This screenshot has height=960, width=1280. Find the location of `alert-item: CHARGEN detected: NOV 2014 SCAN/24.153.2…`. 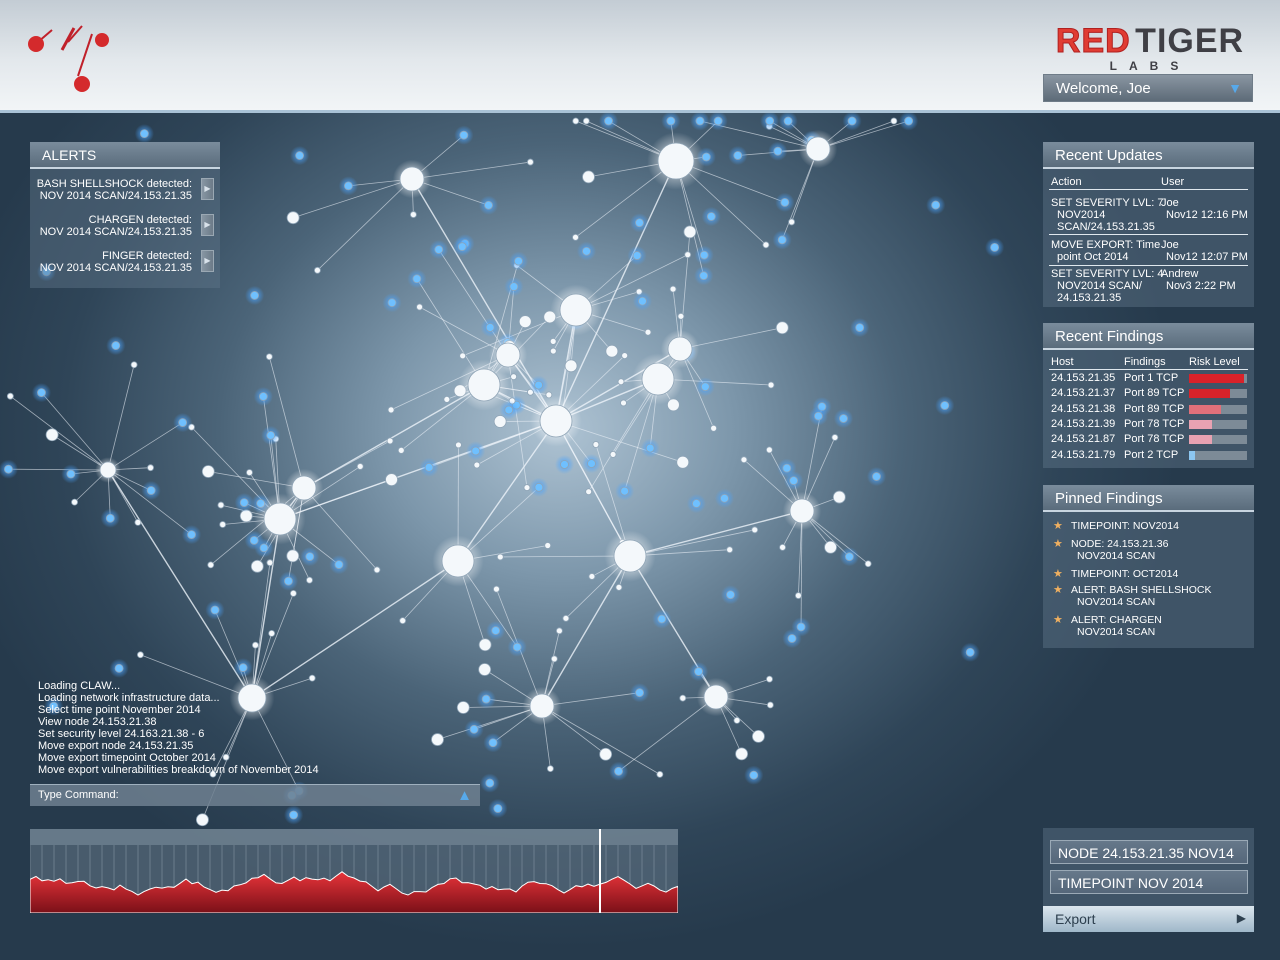

alert-item: CHARGEN detected: NOV 2014 SCAN/24.153.2… is located at coordinates (125, 229).